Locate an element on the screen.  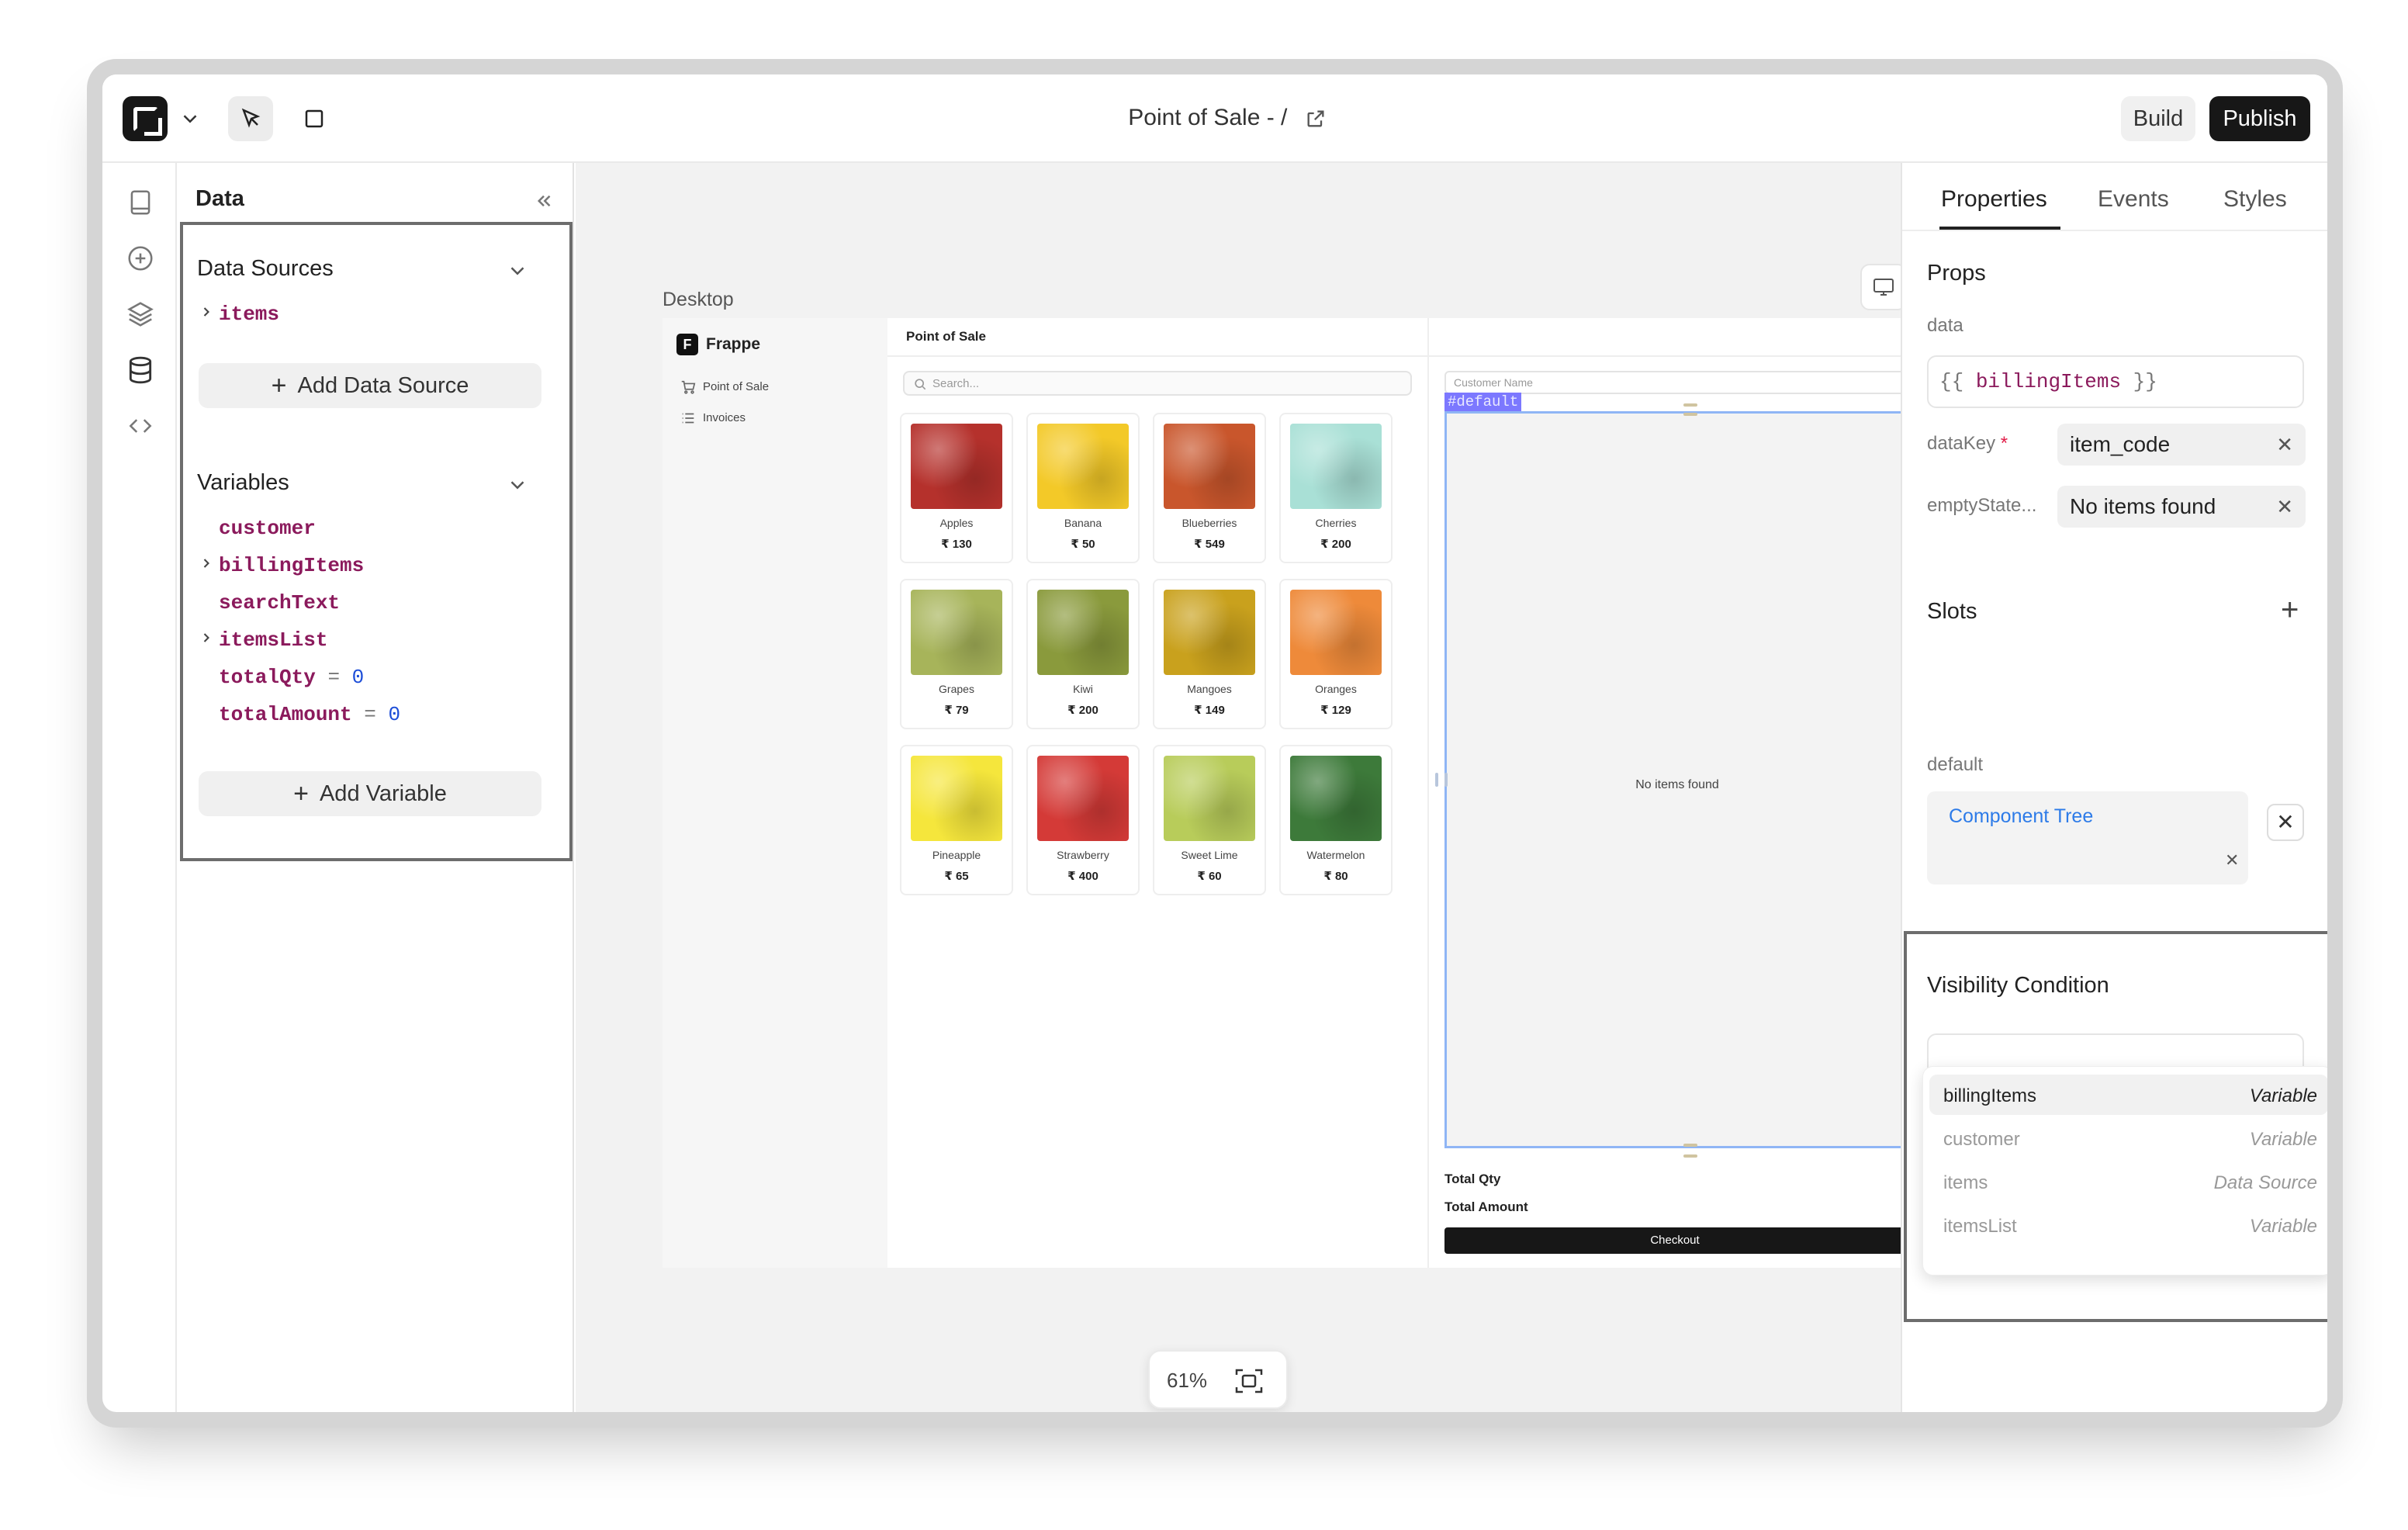
slots-title: Slots is located at coordinates (1952, 611).